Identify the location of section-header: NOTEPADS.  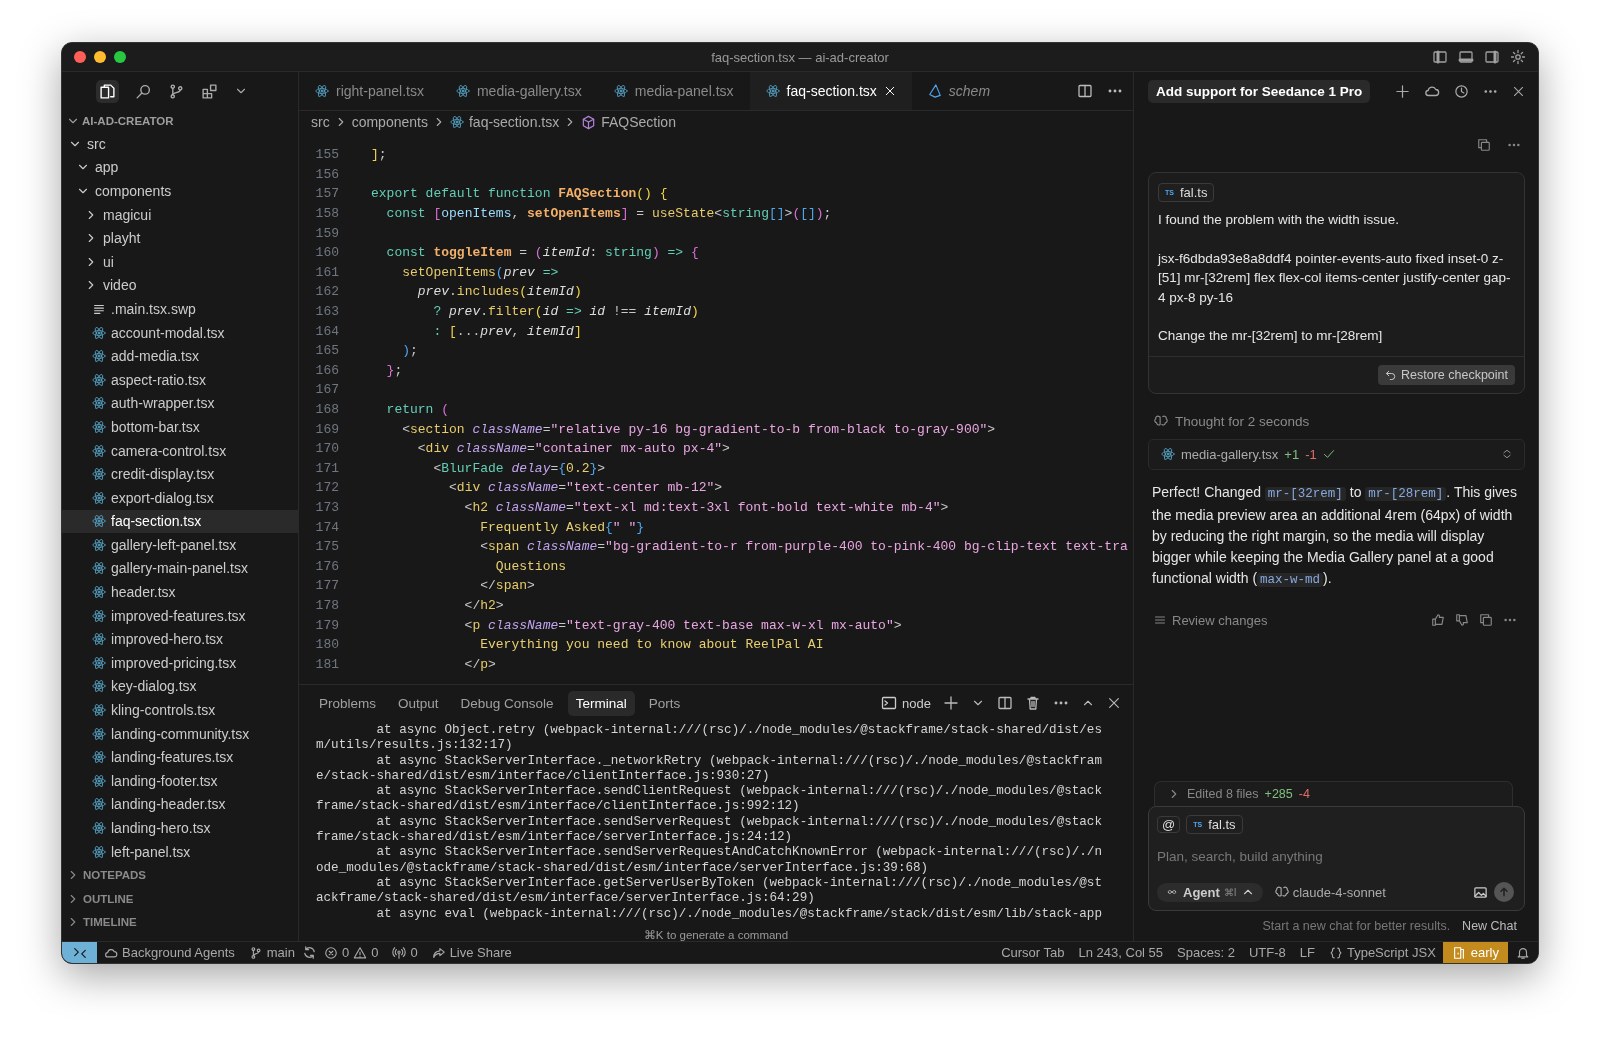
(180, 875).